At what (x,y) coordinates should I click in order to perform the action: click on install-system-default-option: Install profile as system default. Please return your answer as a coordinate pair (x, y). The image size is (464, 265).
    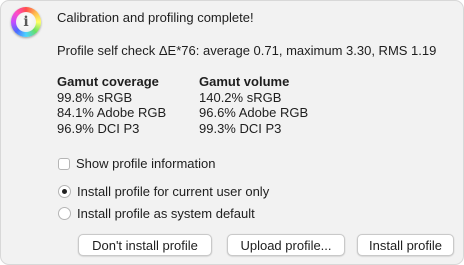
    Looking at the image, I should click on (156, 213).